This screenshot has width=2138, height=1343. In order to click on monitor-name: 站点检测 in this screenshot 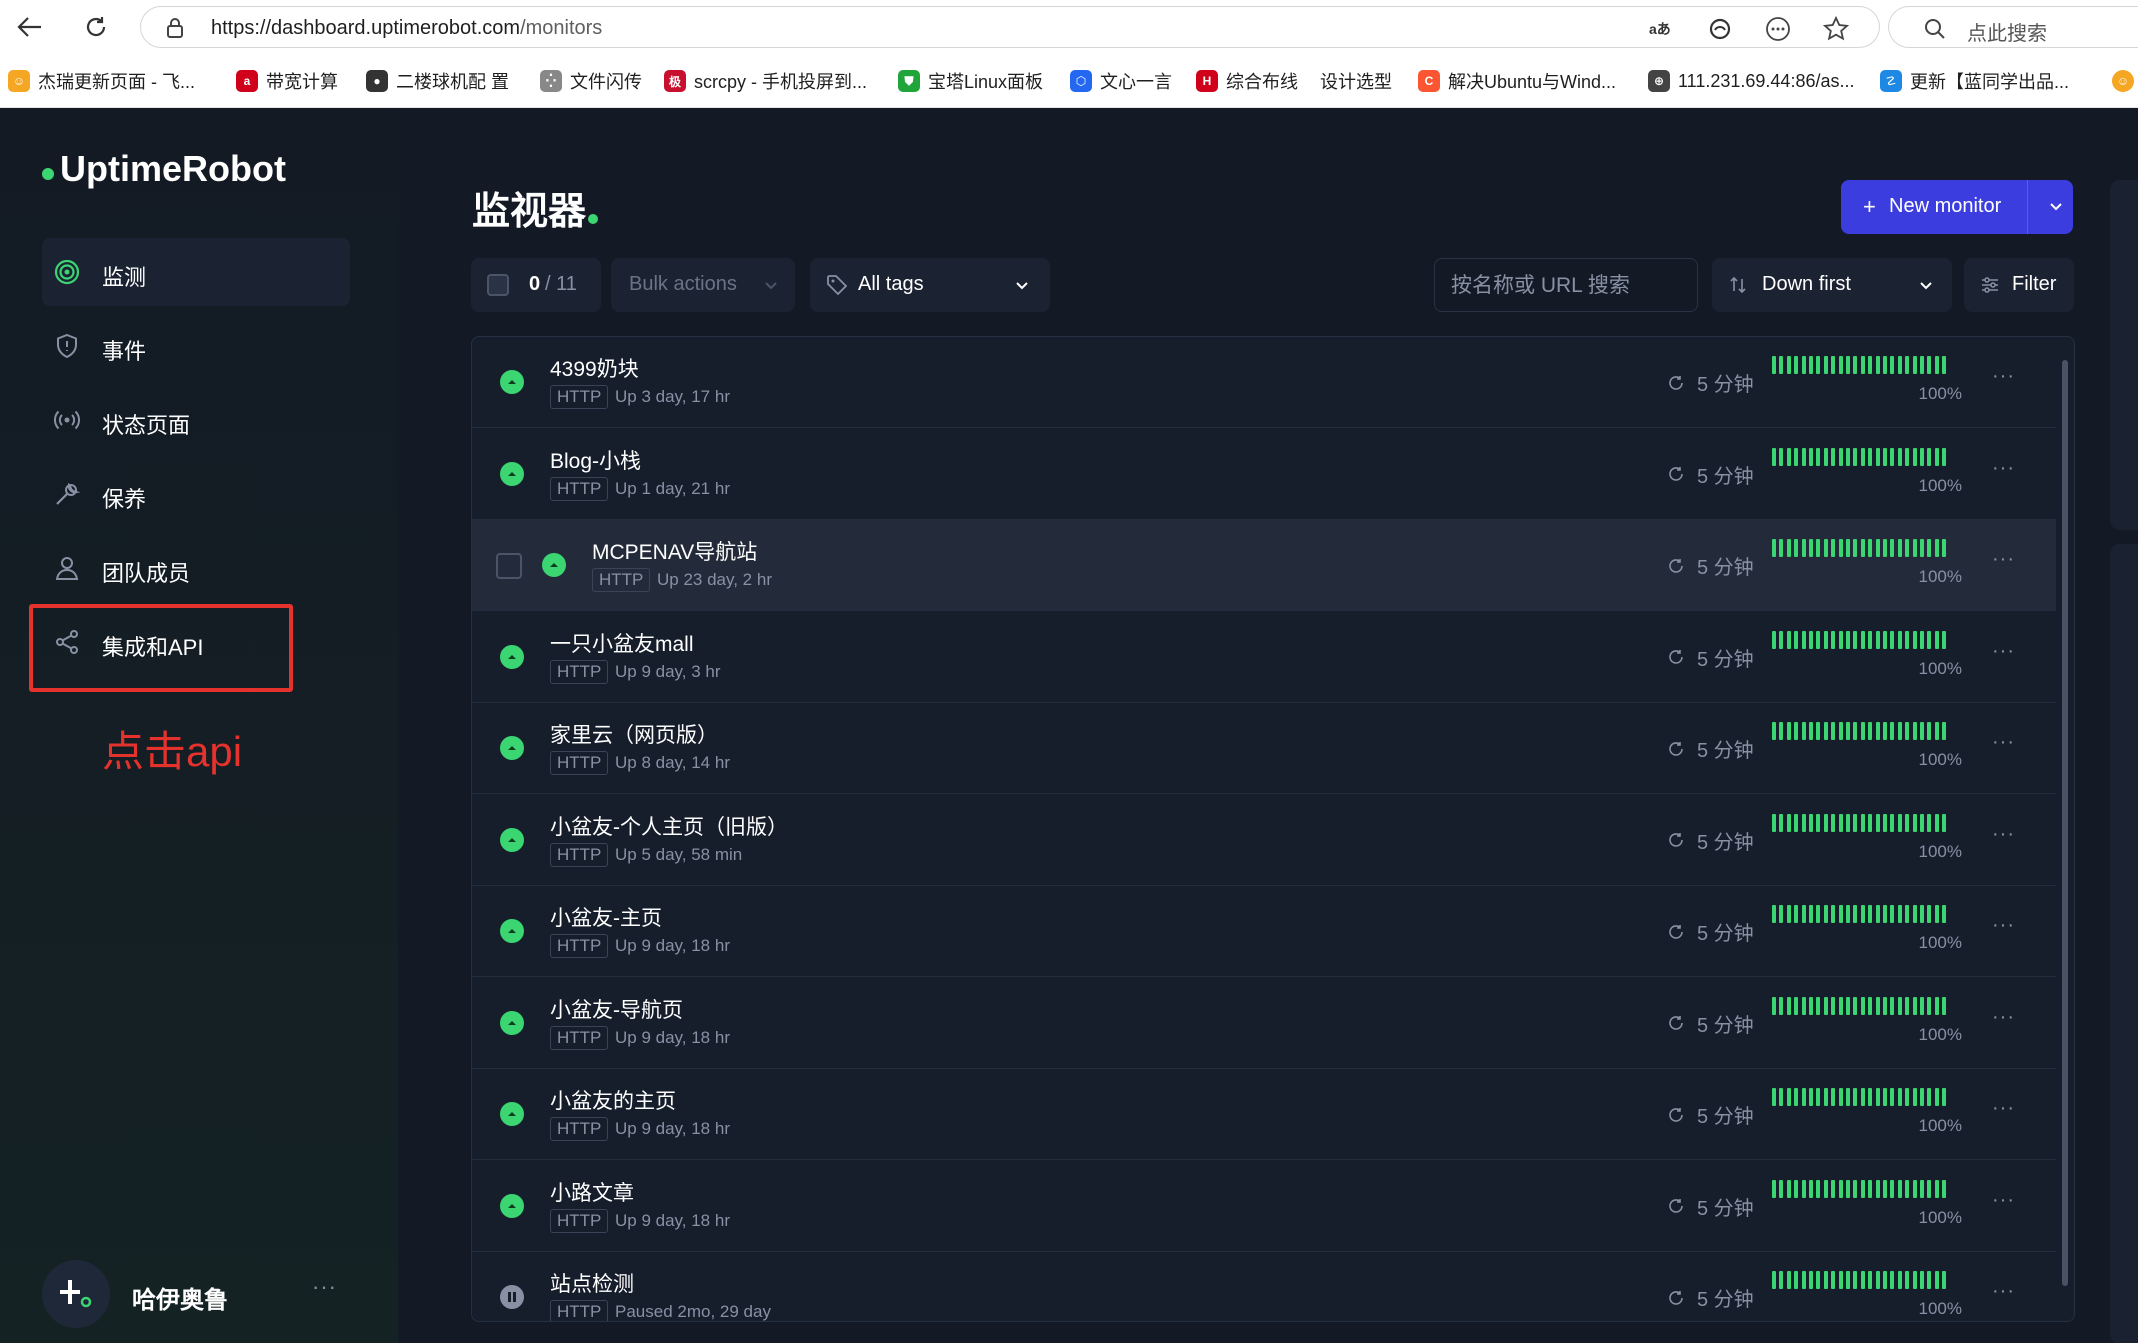, I will do `click(592, 1283)`.